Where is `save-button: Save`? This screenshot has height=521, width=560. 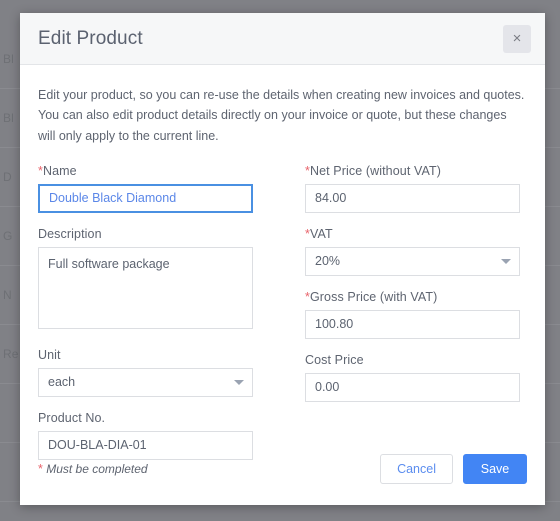
save-button: Save is located at coordinates (495, 469).